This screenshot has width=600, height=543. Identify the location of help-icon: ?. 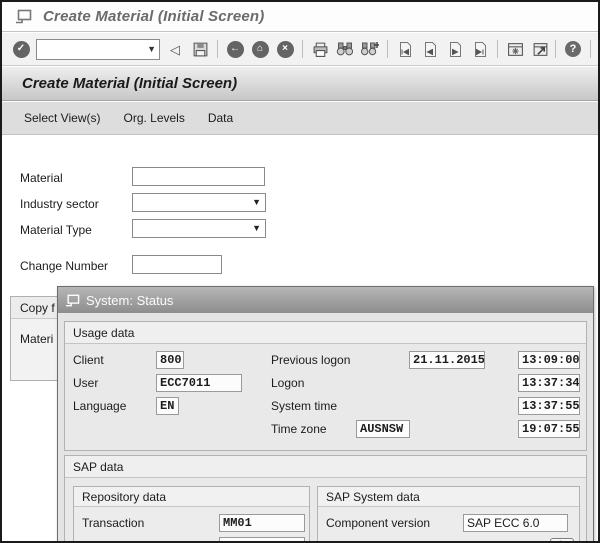
(573, 49).